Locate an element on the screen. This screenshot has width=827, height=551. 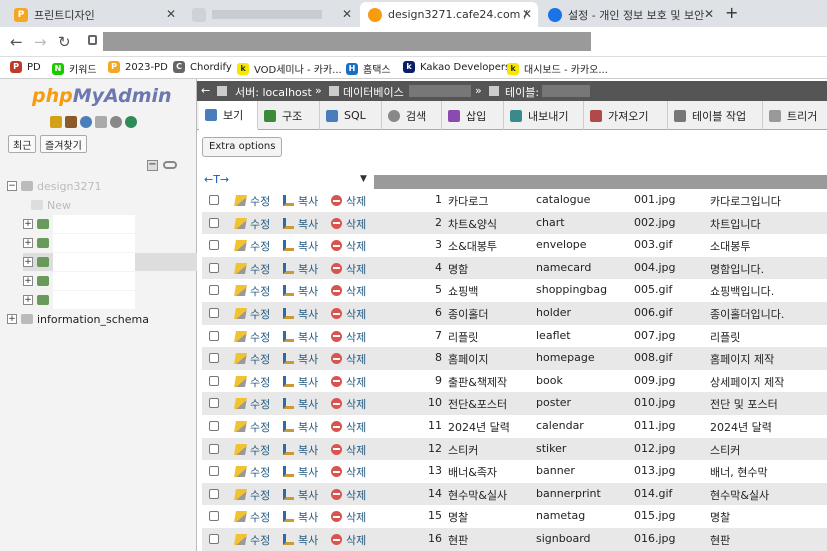
reload-icon: ↻ is located at coordinates (64, 42).